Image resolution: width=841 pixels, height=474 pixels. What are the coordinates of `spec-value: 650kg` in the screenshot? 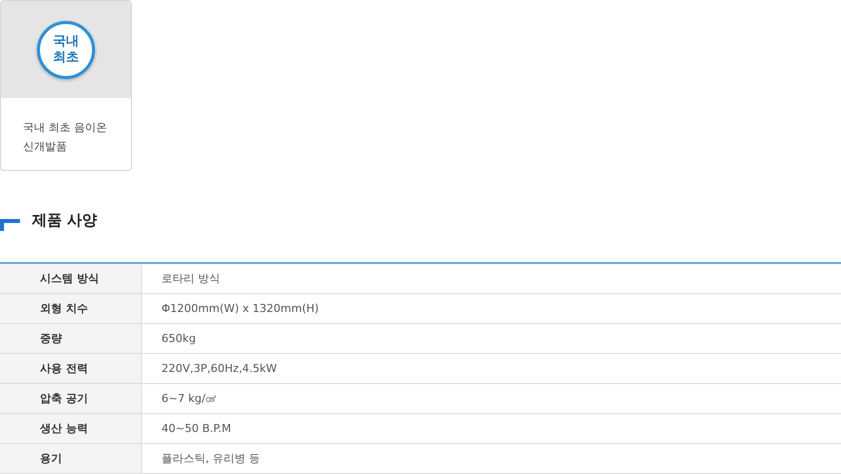 It's located at (491, 339).